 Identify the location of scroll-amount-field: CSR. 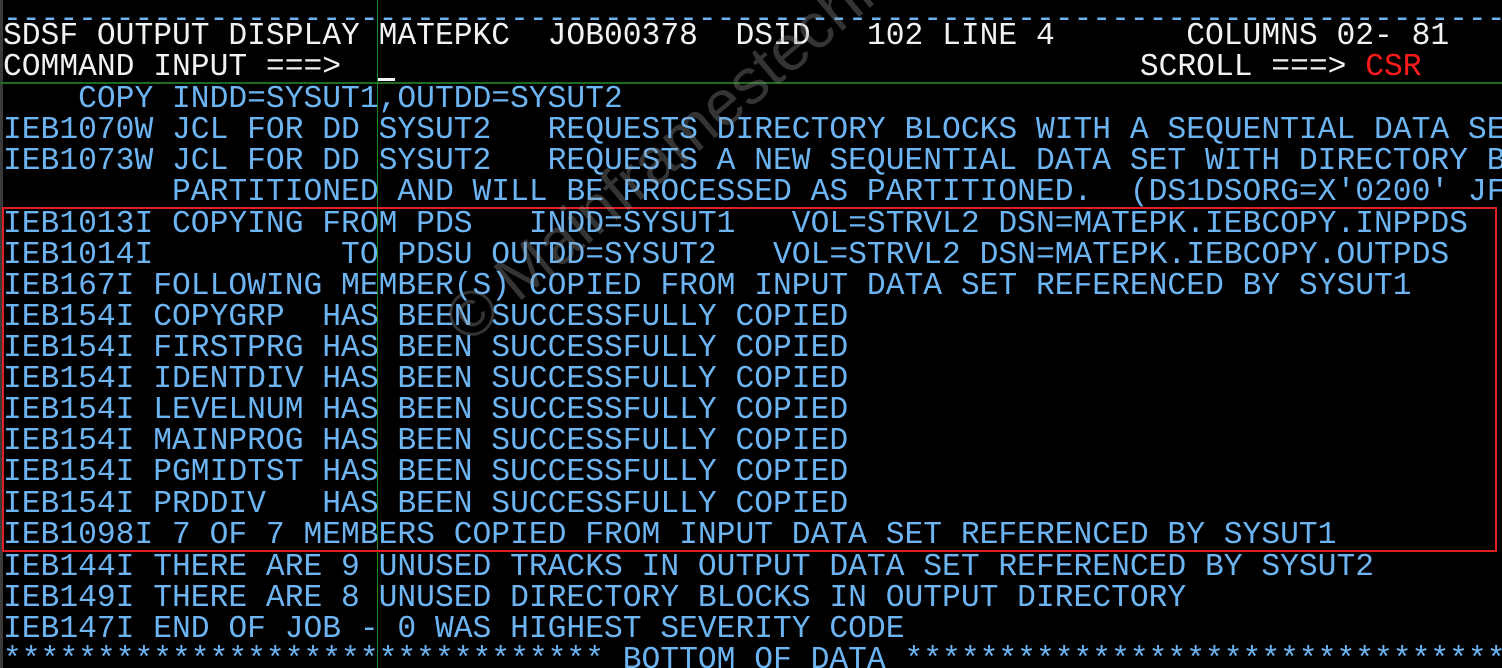
(1393, 67).